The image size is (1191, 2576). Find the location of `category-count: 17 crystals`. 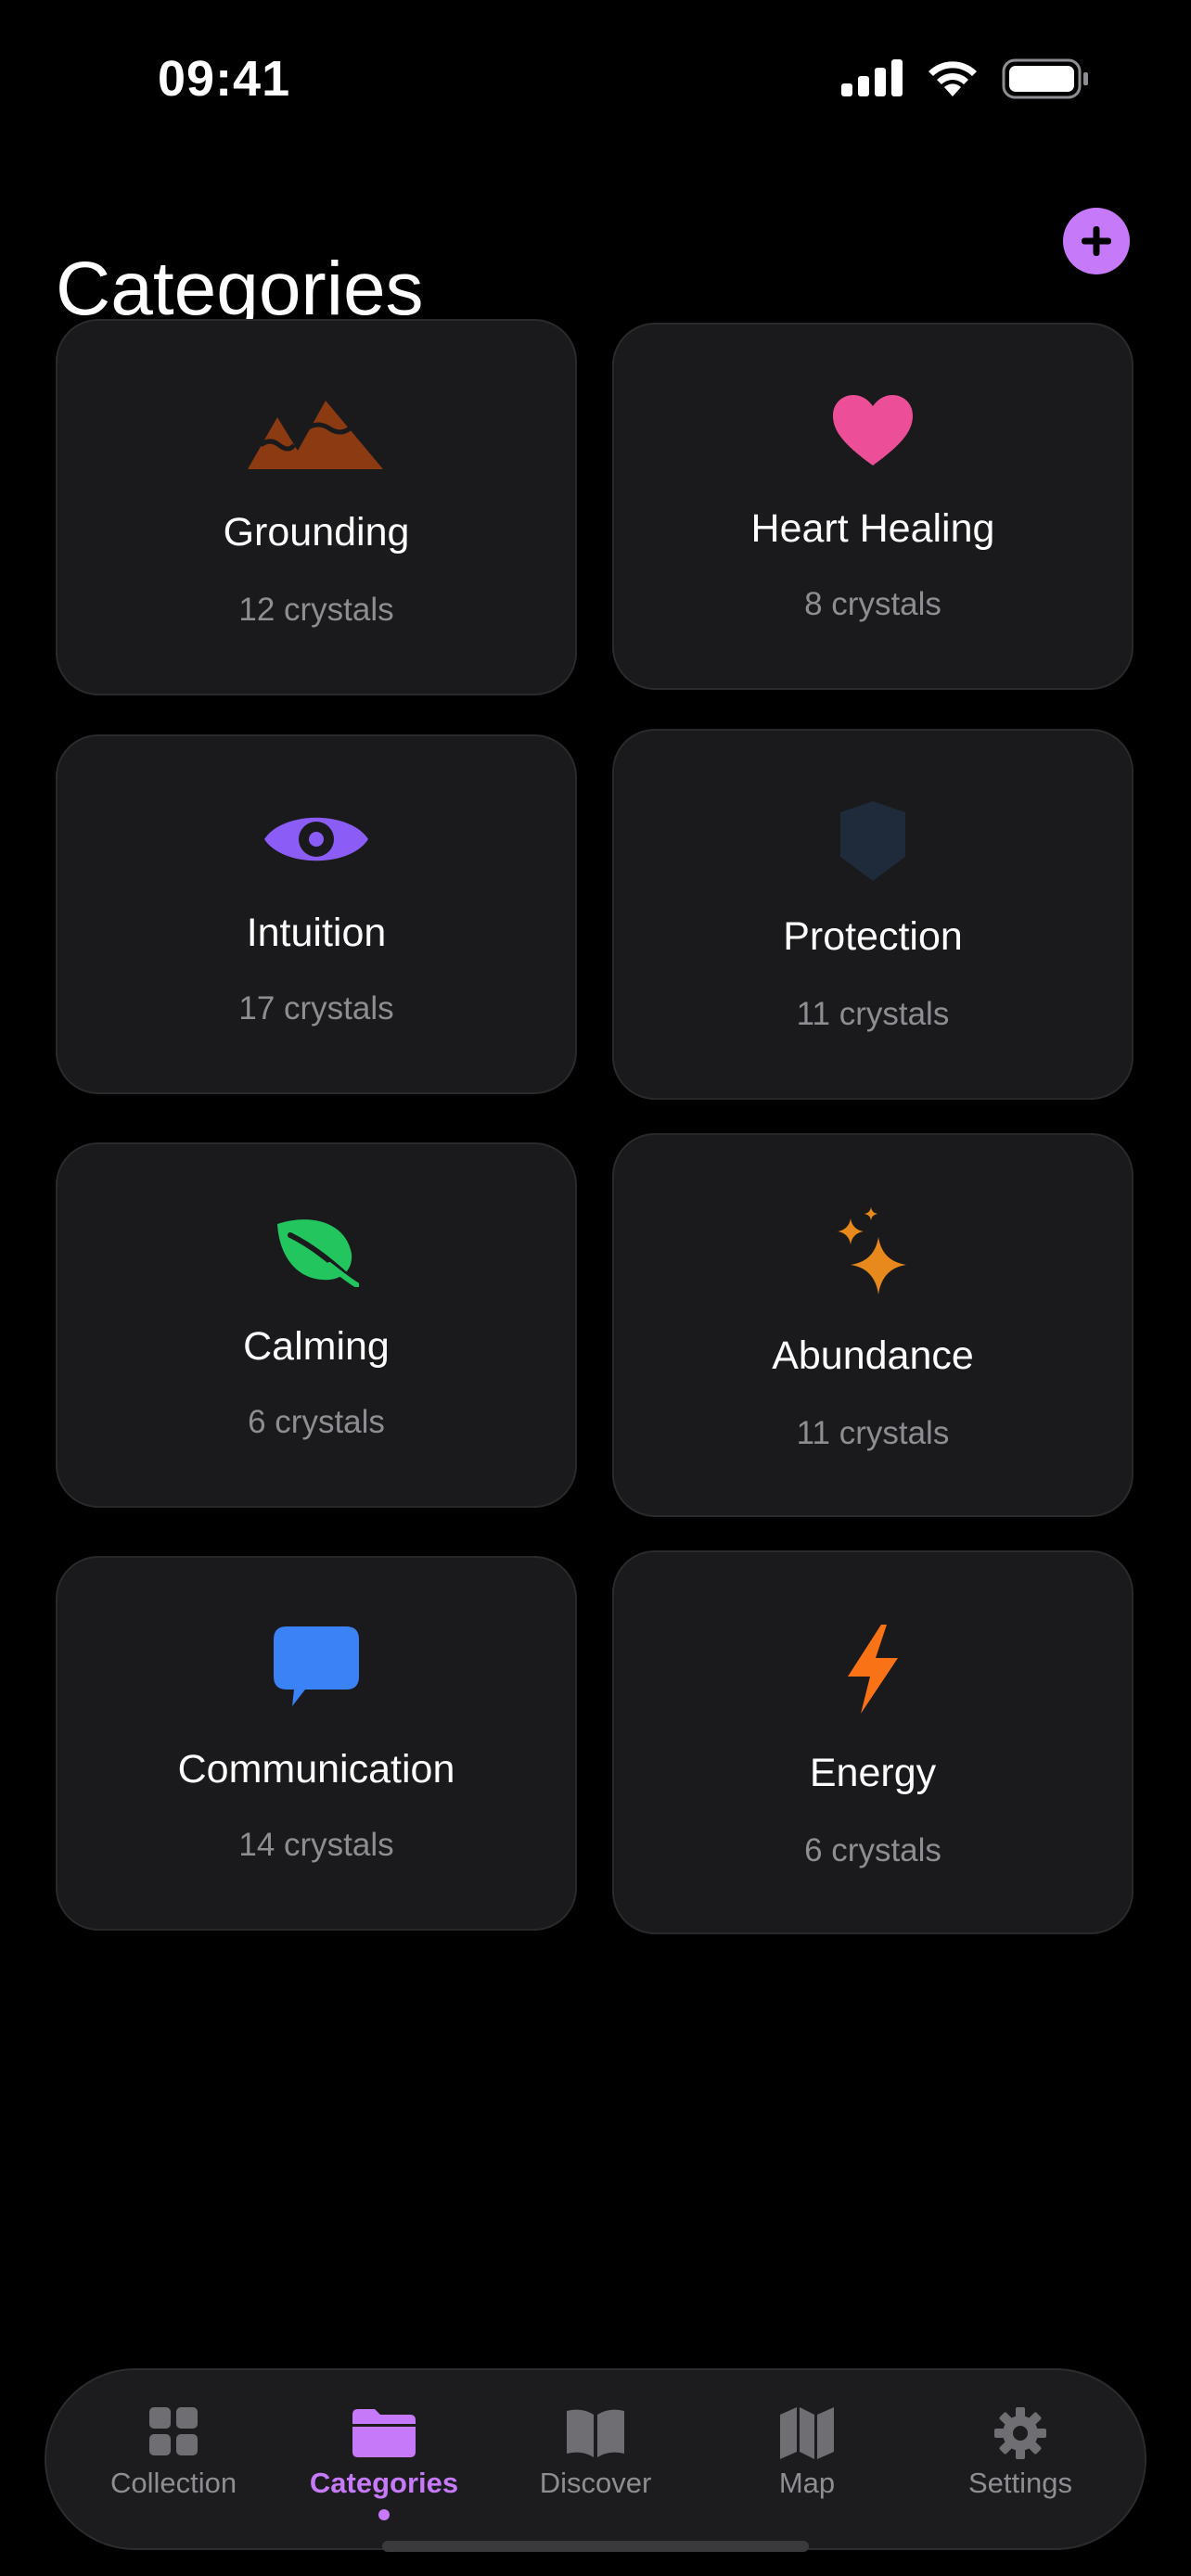

category-count: 17 crystals is located at coordinates (316, 1009).